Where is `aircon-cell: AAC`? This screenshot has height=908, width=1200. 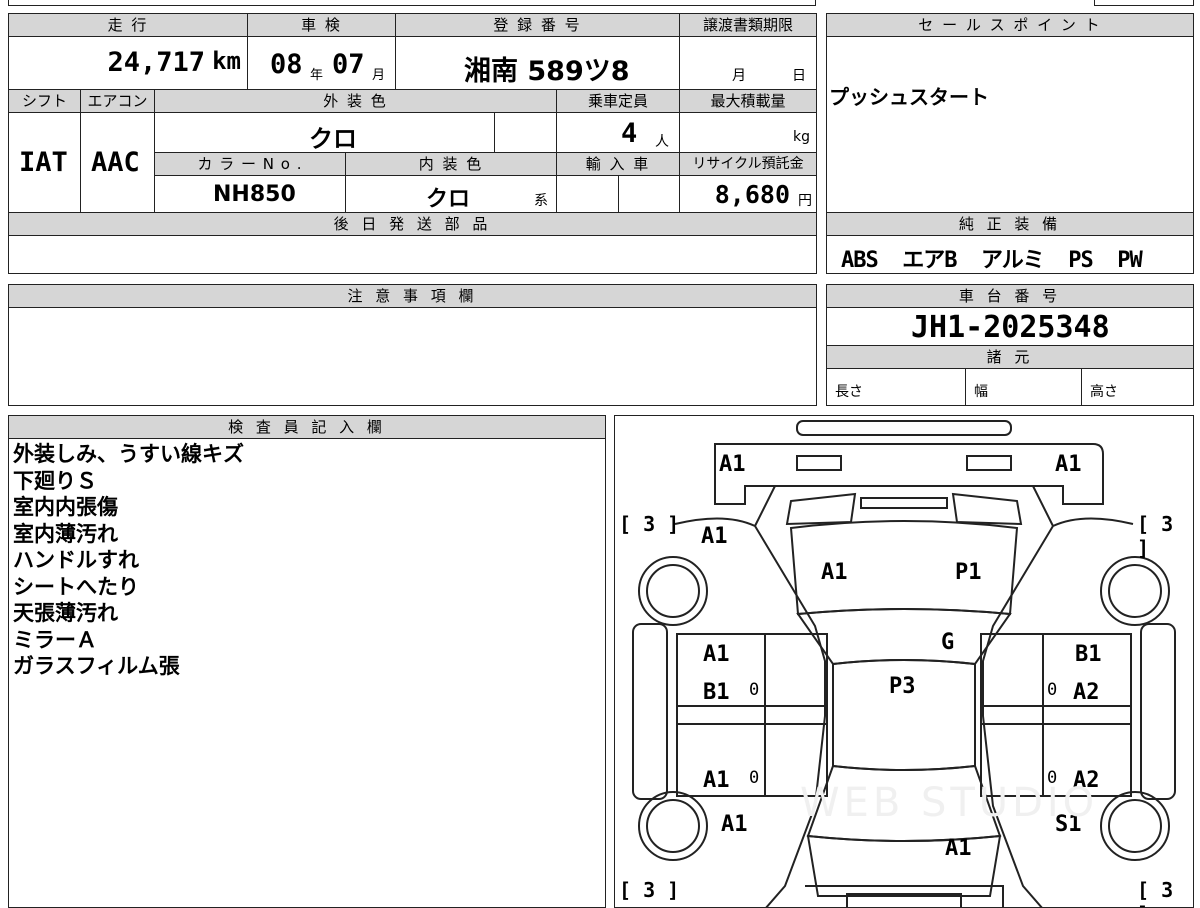 aircon-cell: AAC is located at coordinates (117, 162).